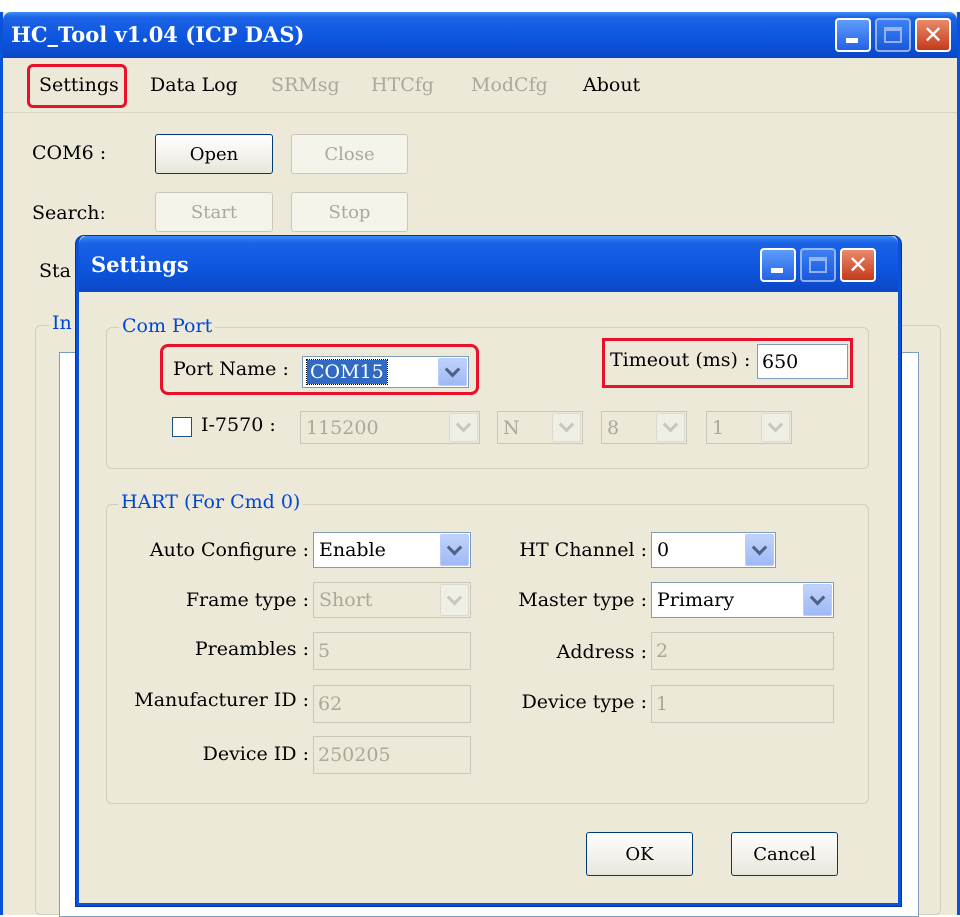 This screenshot has width=960, height=917. I want to click on device-id-label: Device ID :, so click(255, 754).